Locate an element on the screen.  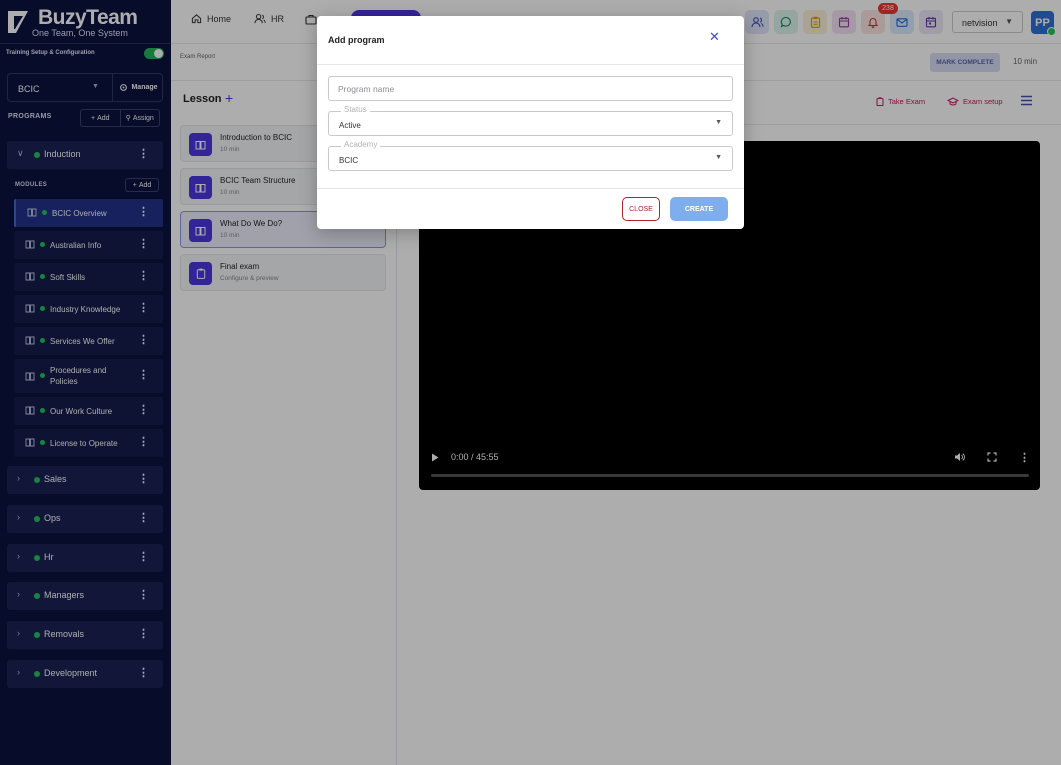
program-name-input is located at coordinates (530, 88).